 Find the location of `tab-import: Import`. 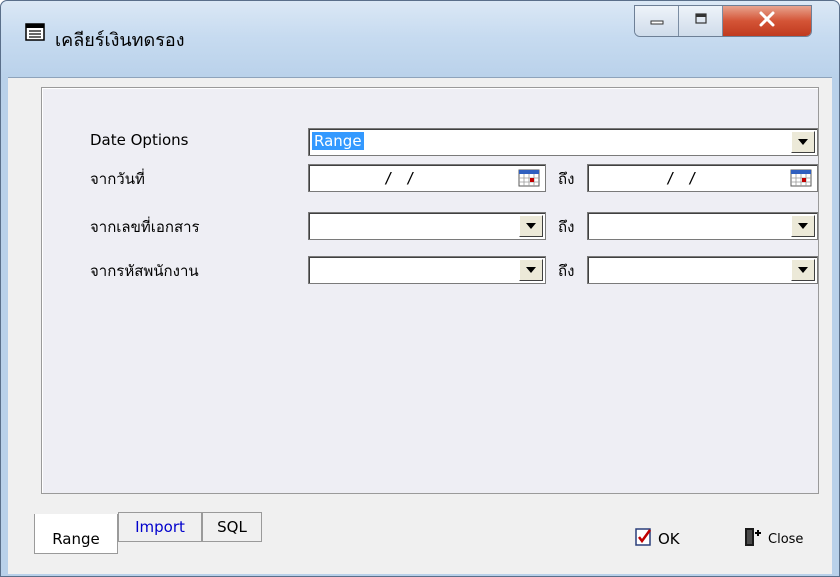

tab-import: Import is located at coordinates (160, 527).